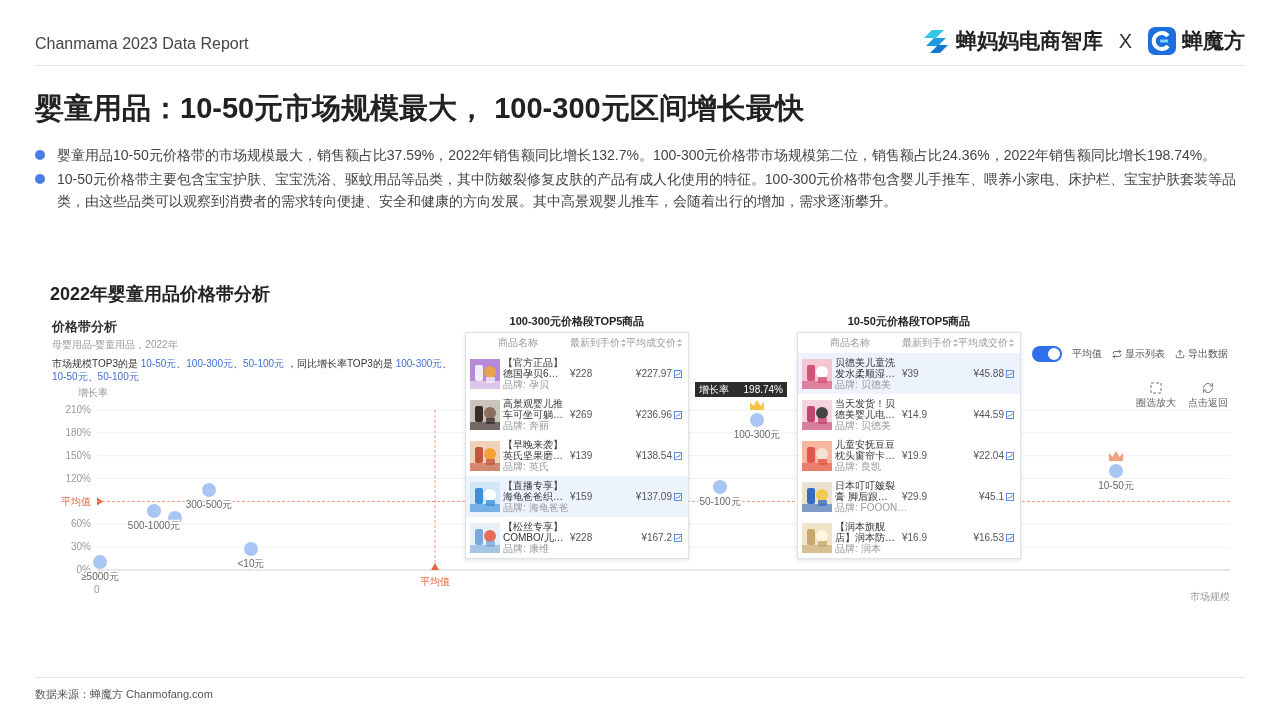 This screenshot has height=720, width=1280. Describe the element at coordinates (97, 589) in the screenshot. I see `axis-tick-label: 0` at that location.